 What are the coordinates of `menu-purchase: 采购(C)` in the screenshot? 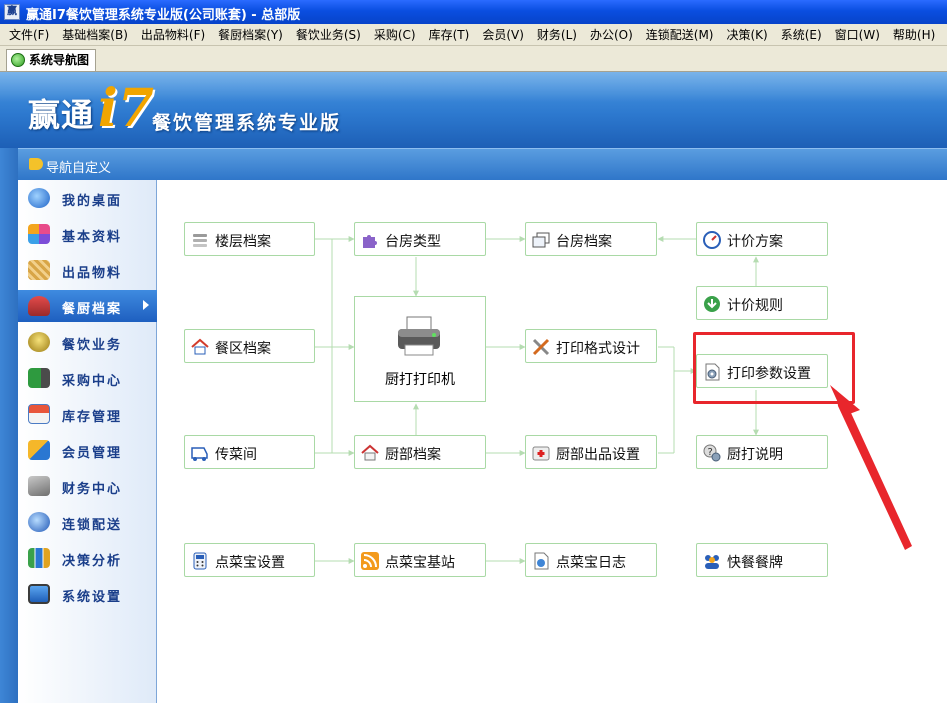 It's located at (392, 34).